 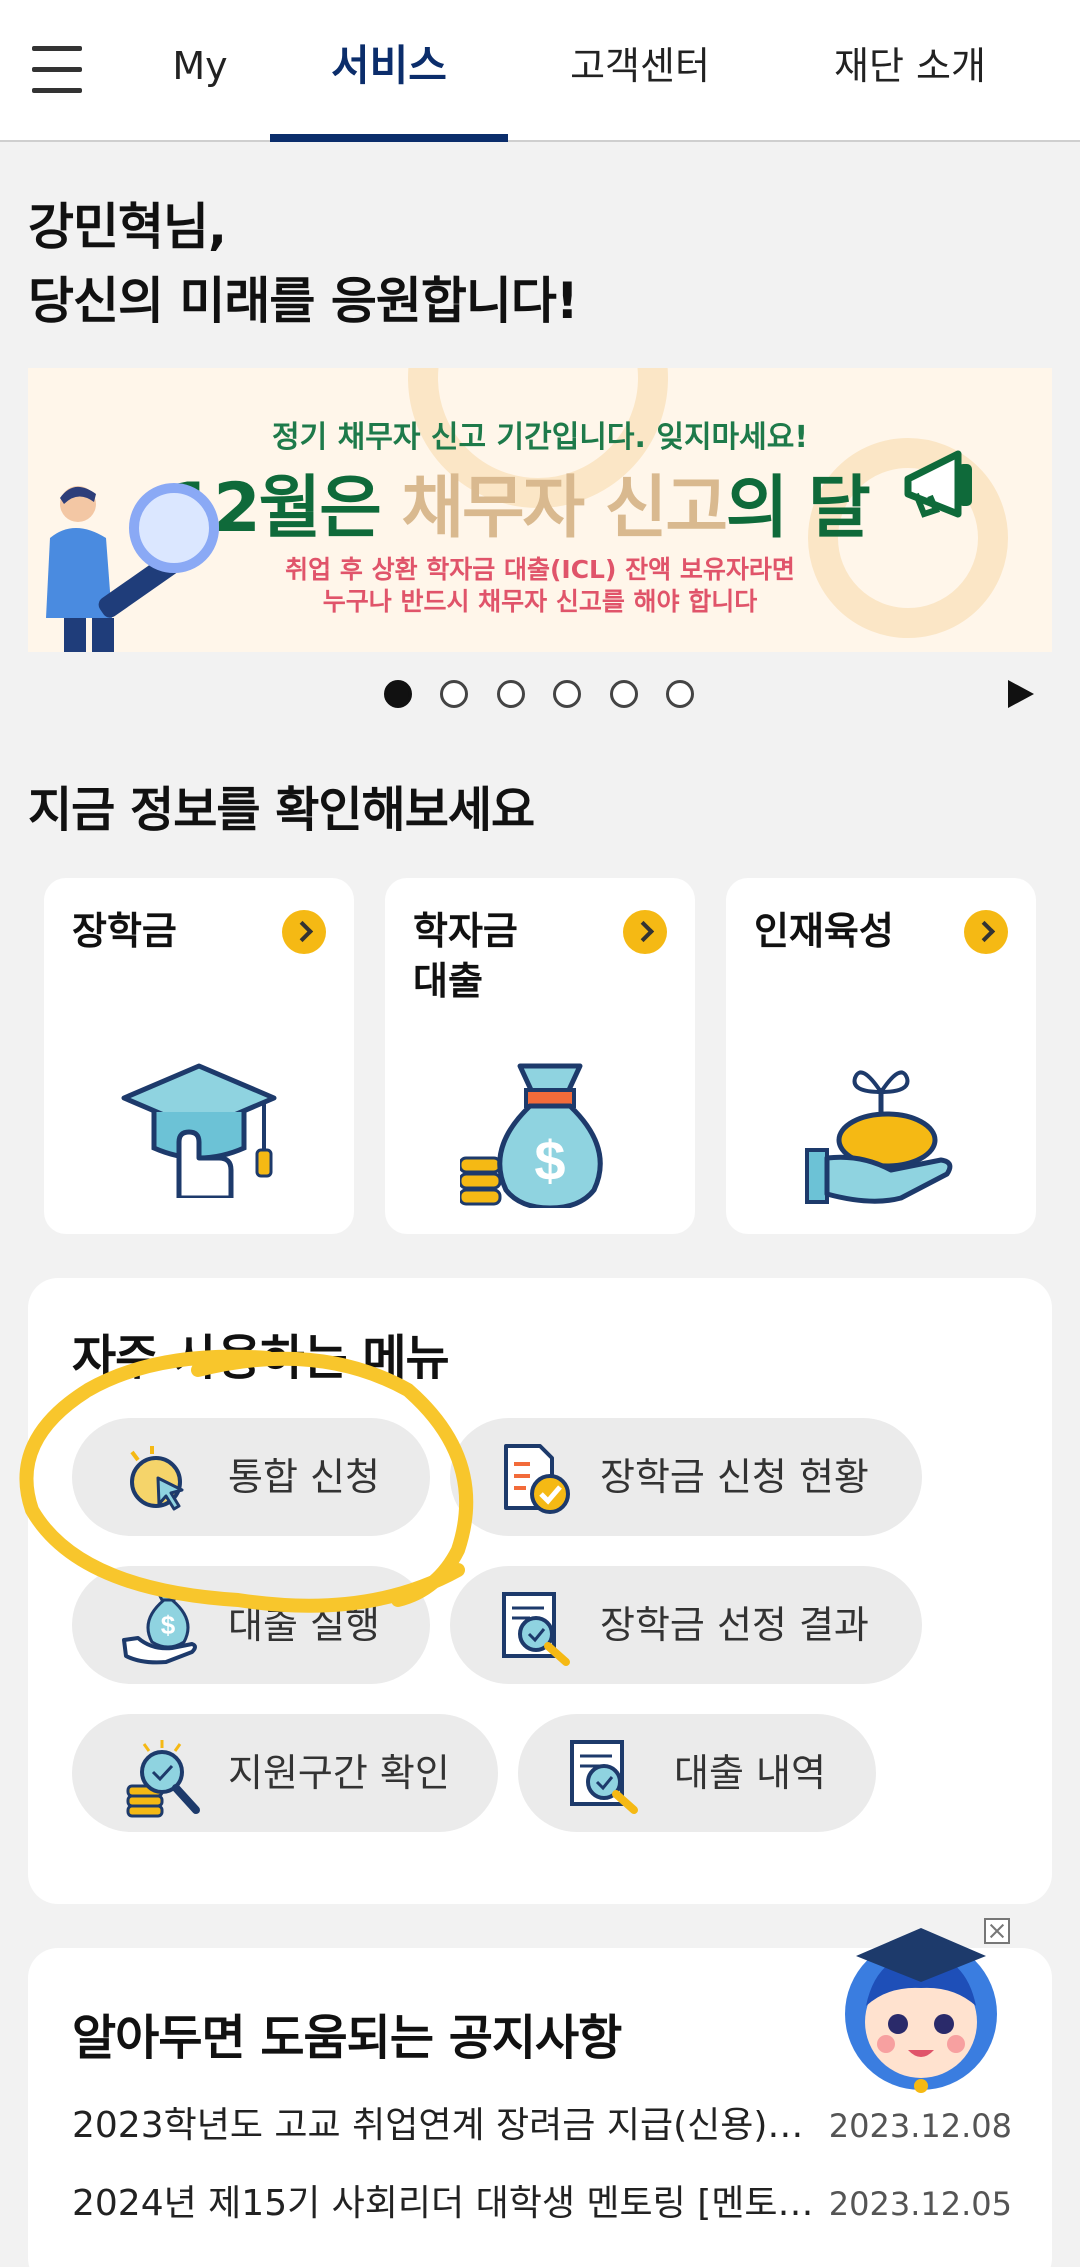 What do you see at coordinates (920, 2126) in the screenshot?
I see `notice-date: 2023.12.08` at bounding box center [920, 2126].